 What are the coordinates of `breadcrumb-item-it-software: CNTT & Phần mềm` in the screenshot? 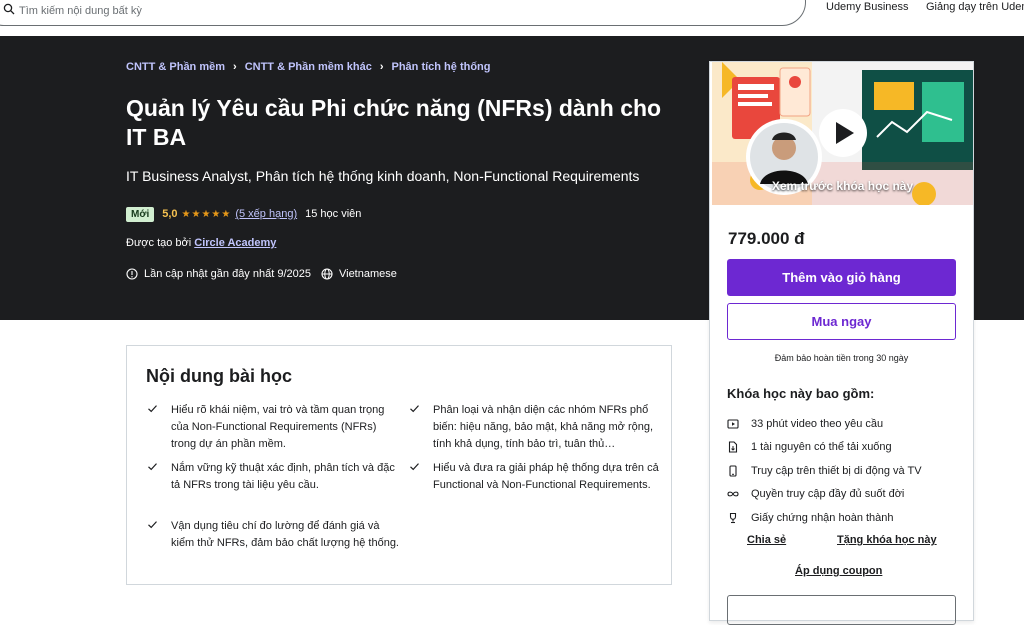 It's located at (175, 67).